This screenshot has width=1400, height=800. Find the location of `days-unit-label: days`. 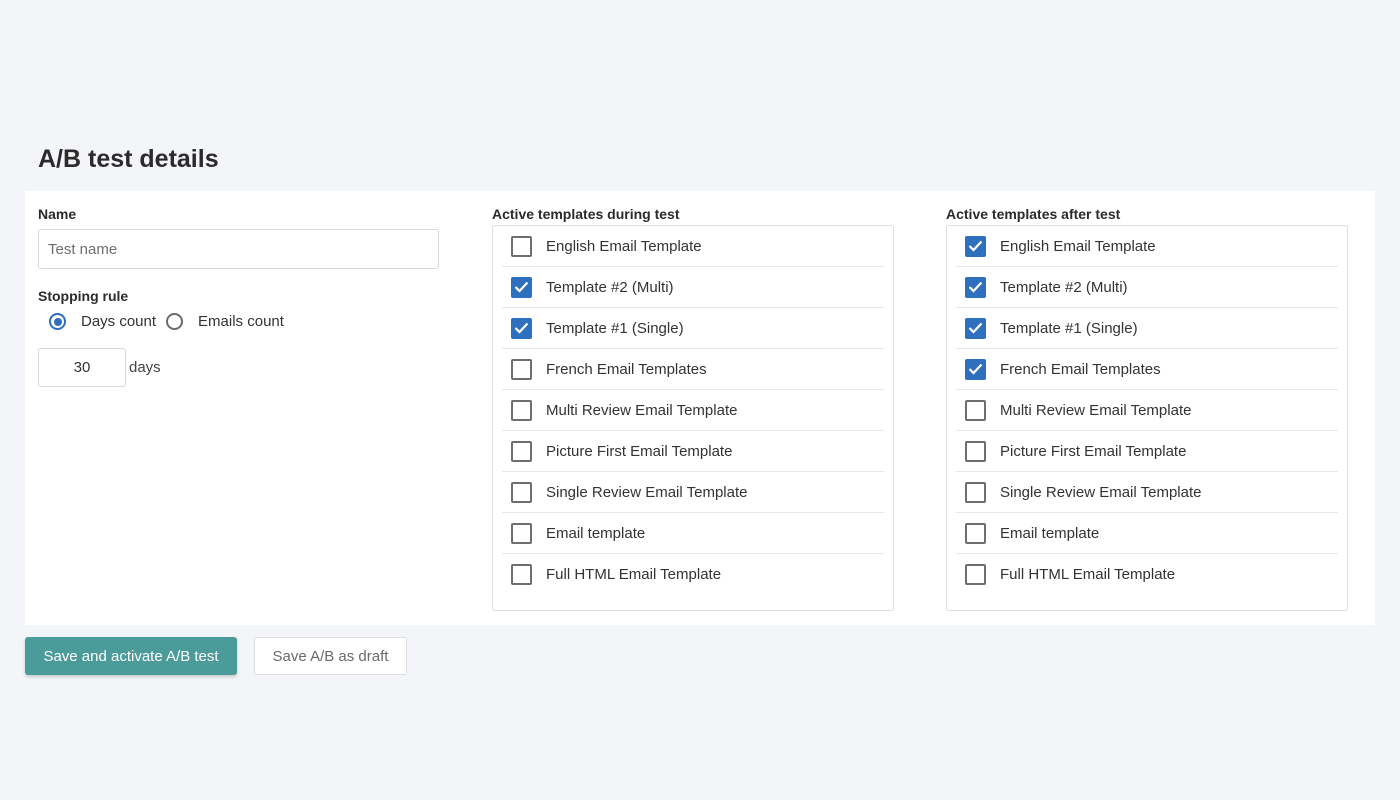

days-unit-label: days is located at coordinates (145, 367).